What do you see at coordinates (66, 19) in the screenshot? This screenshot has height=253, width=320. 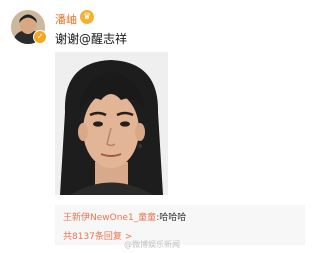 I see `post-username: 潘岫` at bounding box center [66, 19].